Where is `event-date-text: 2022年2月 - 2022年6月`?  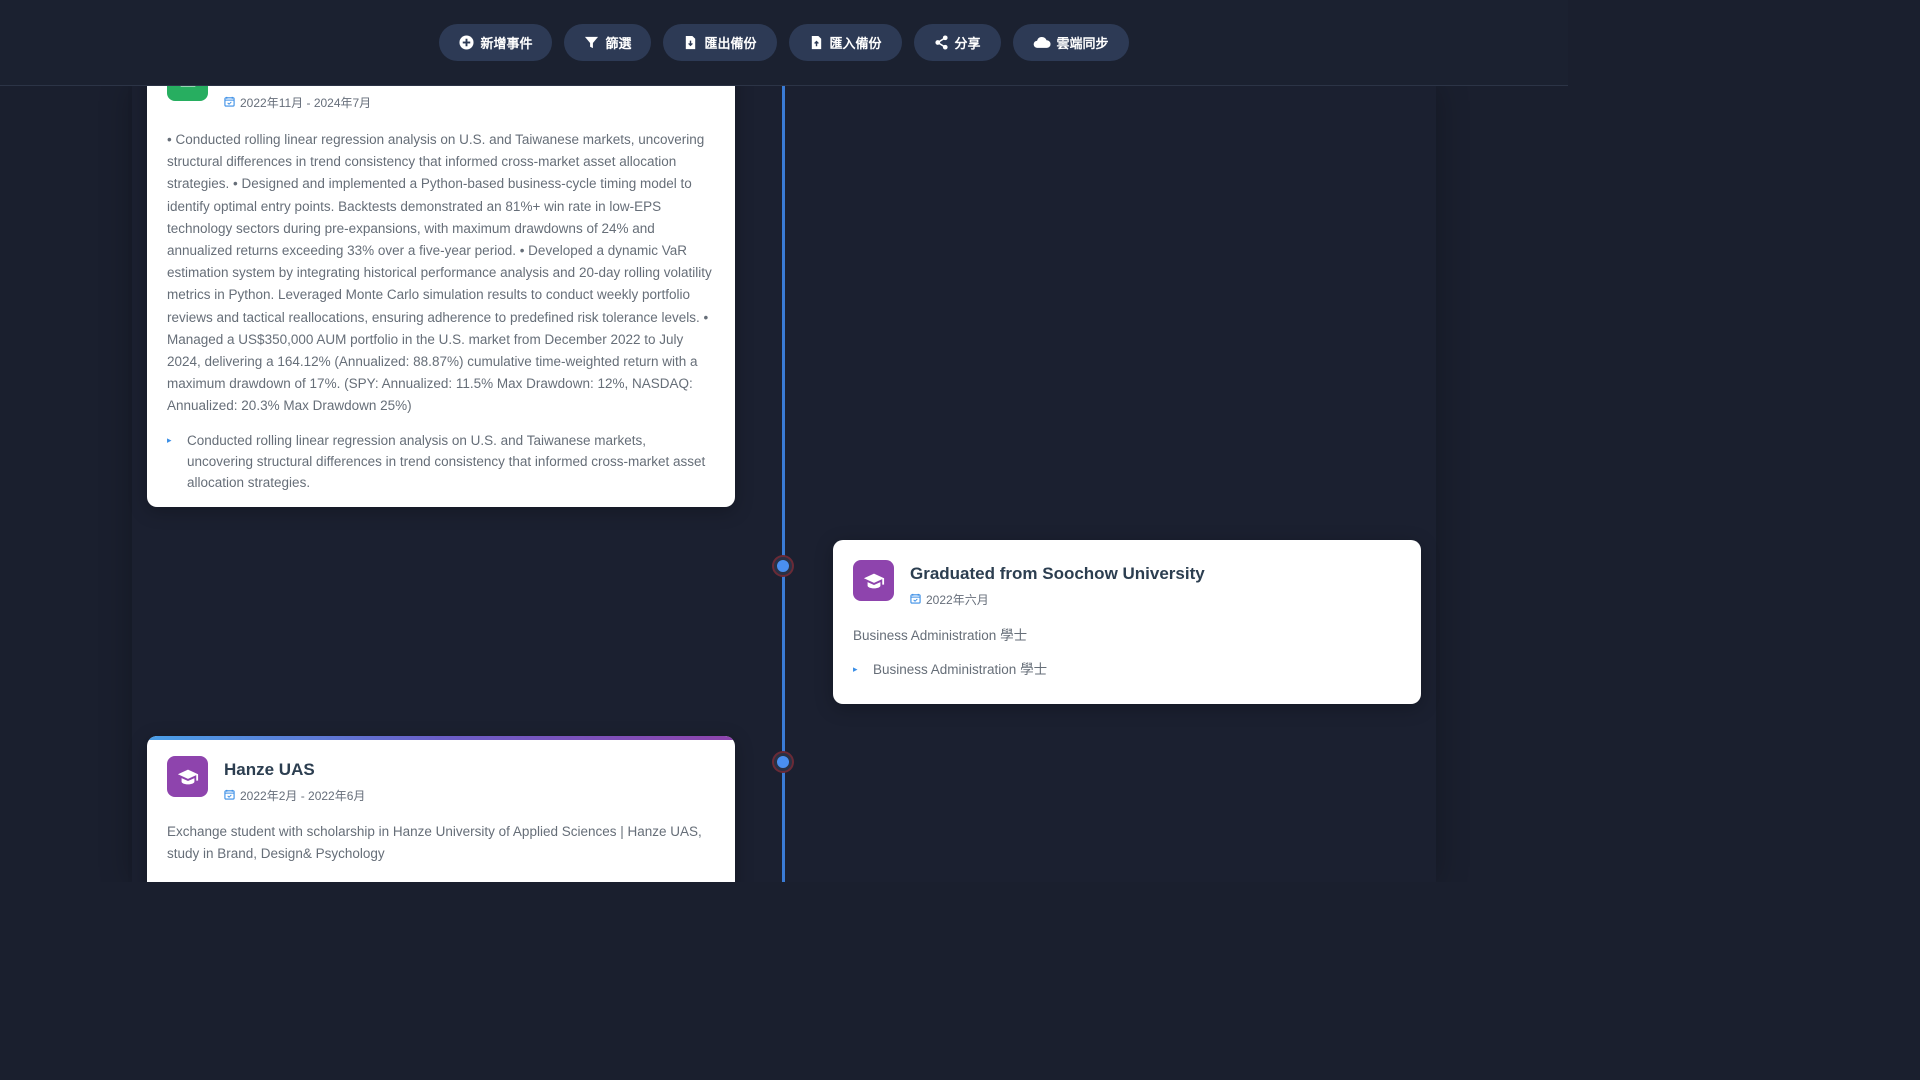
event-date-text: 2022年2月 - 2022年6月 is located at coordinates (303, 796).